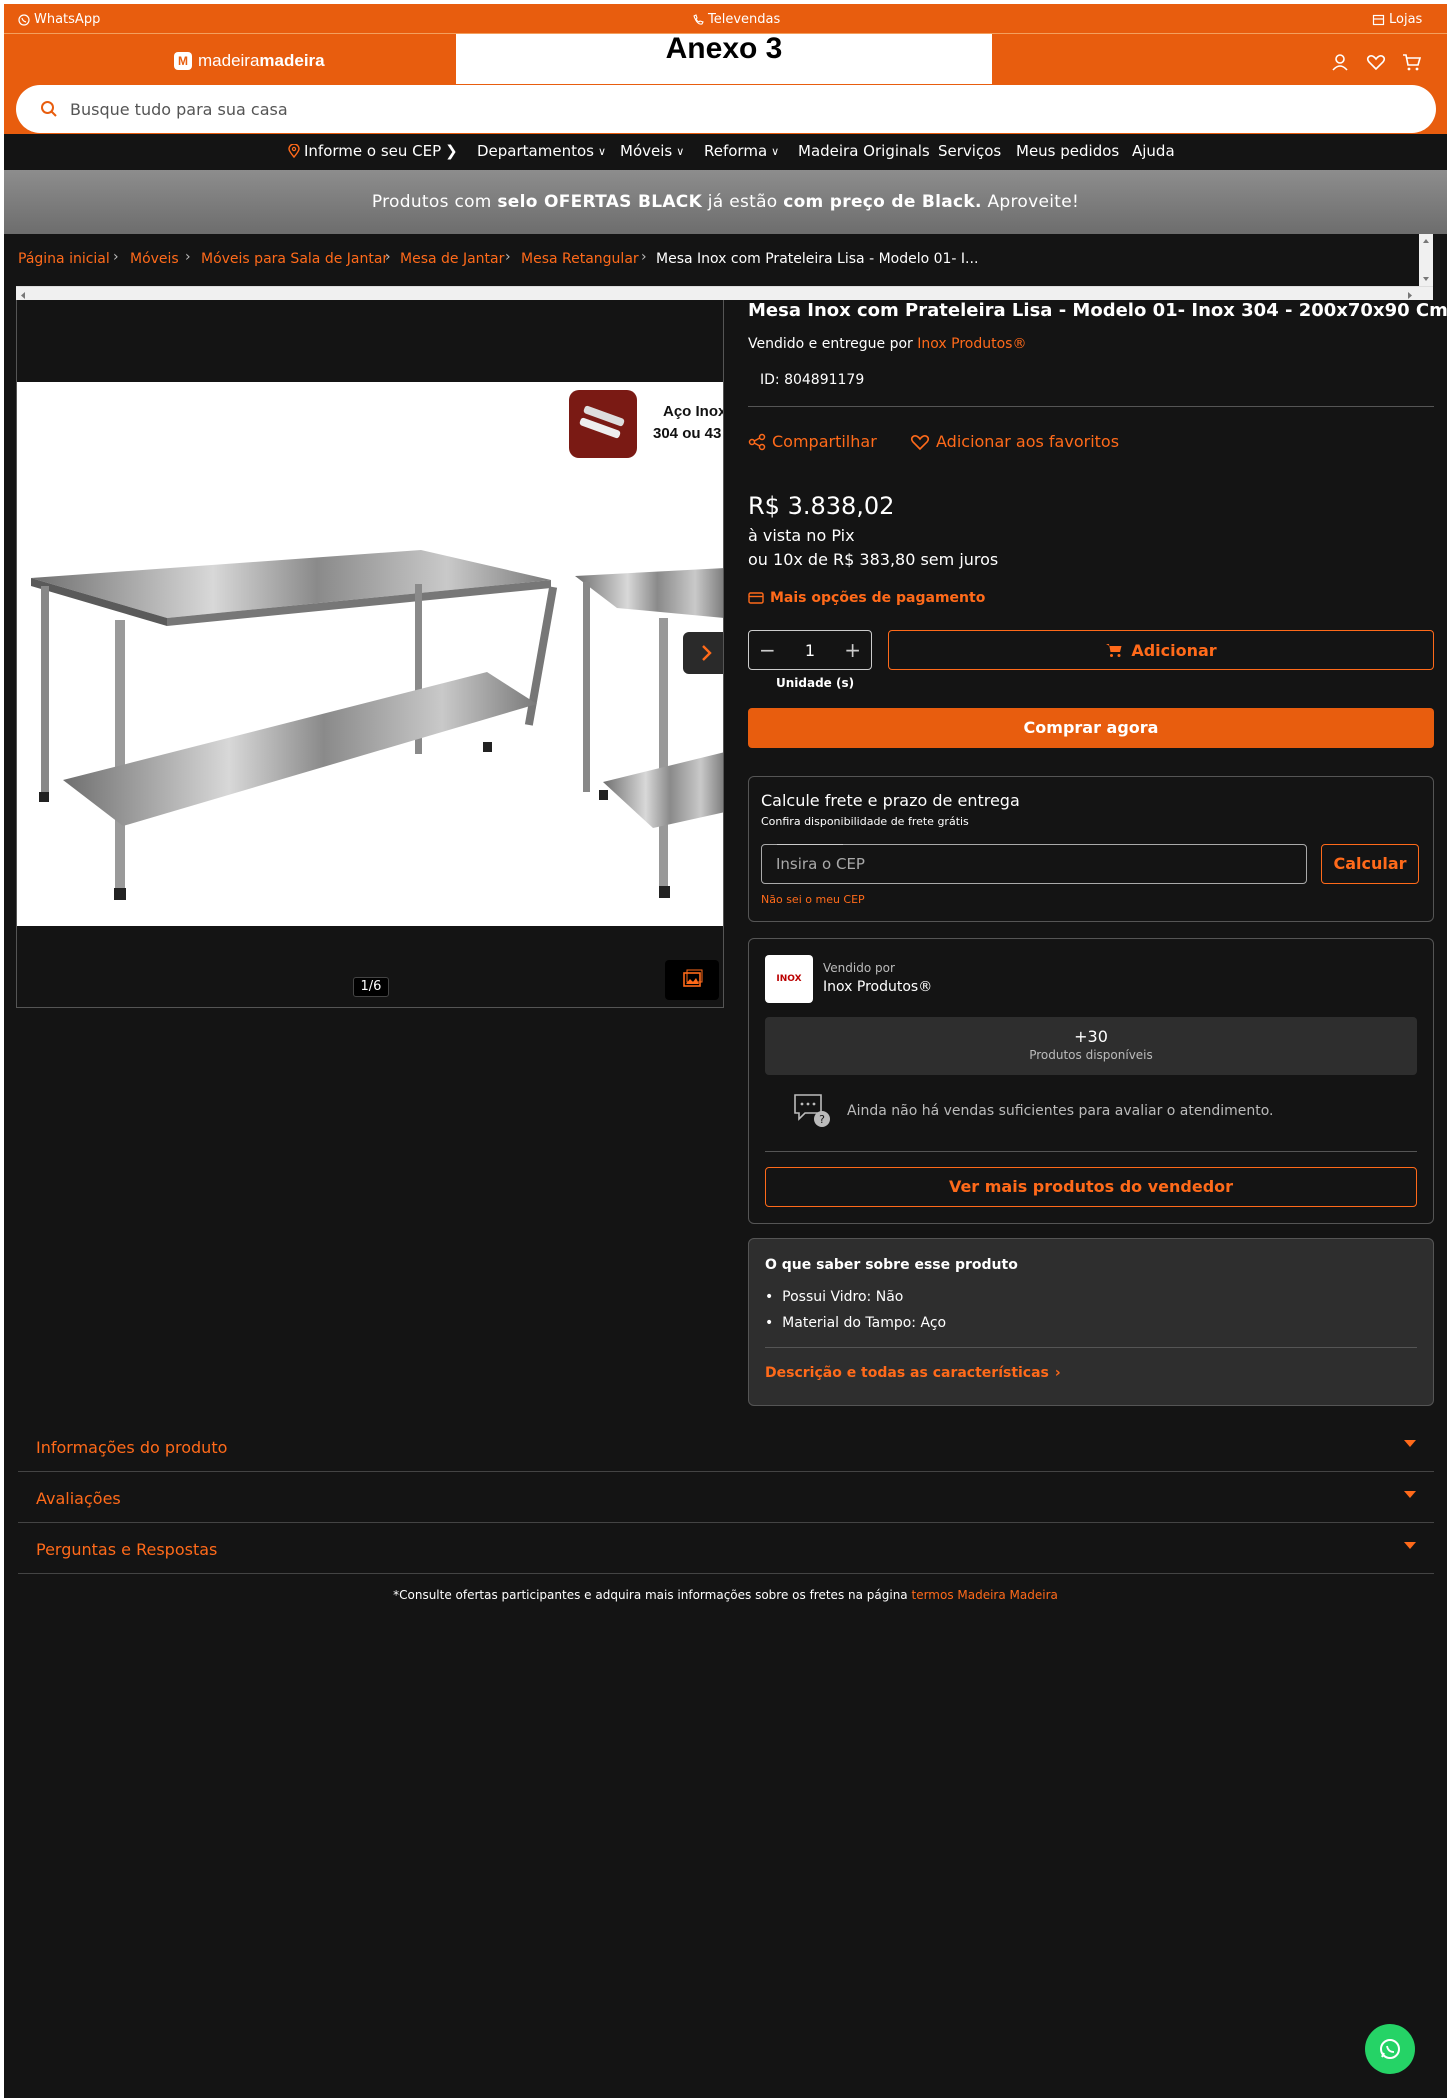  Describe the element at coordinates (891, 1265) in the screenshot. I see `highlights-title: O que saber sobre esse produto` at that location.